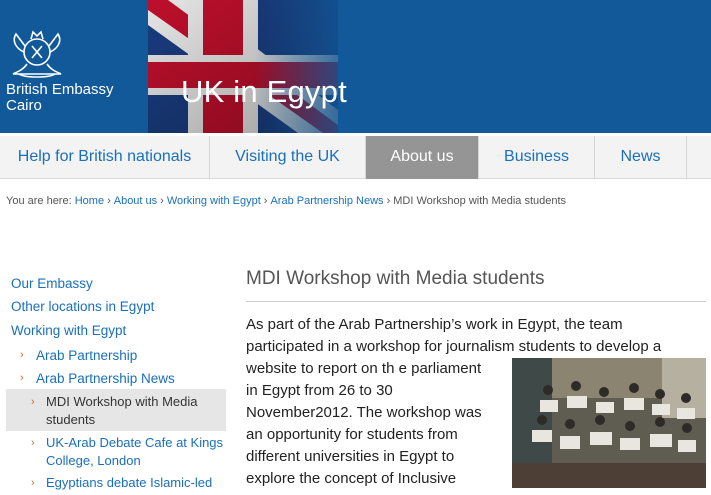 The width and height of the screenshot is (711, 495). Describe the element at coordinates (480, 201) in the screenshot. I see `breadcrumb-current: MDI Workshop with Media students` at that location.